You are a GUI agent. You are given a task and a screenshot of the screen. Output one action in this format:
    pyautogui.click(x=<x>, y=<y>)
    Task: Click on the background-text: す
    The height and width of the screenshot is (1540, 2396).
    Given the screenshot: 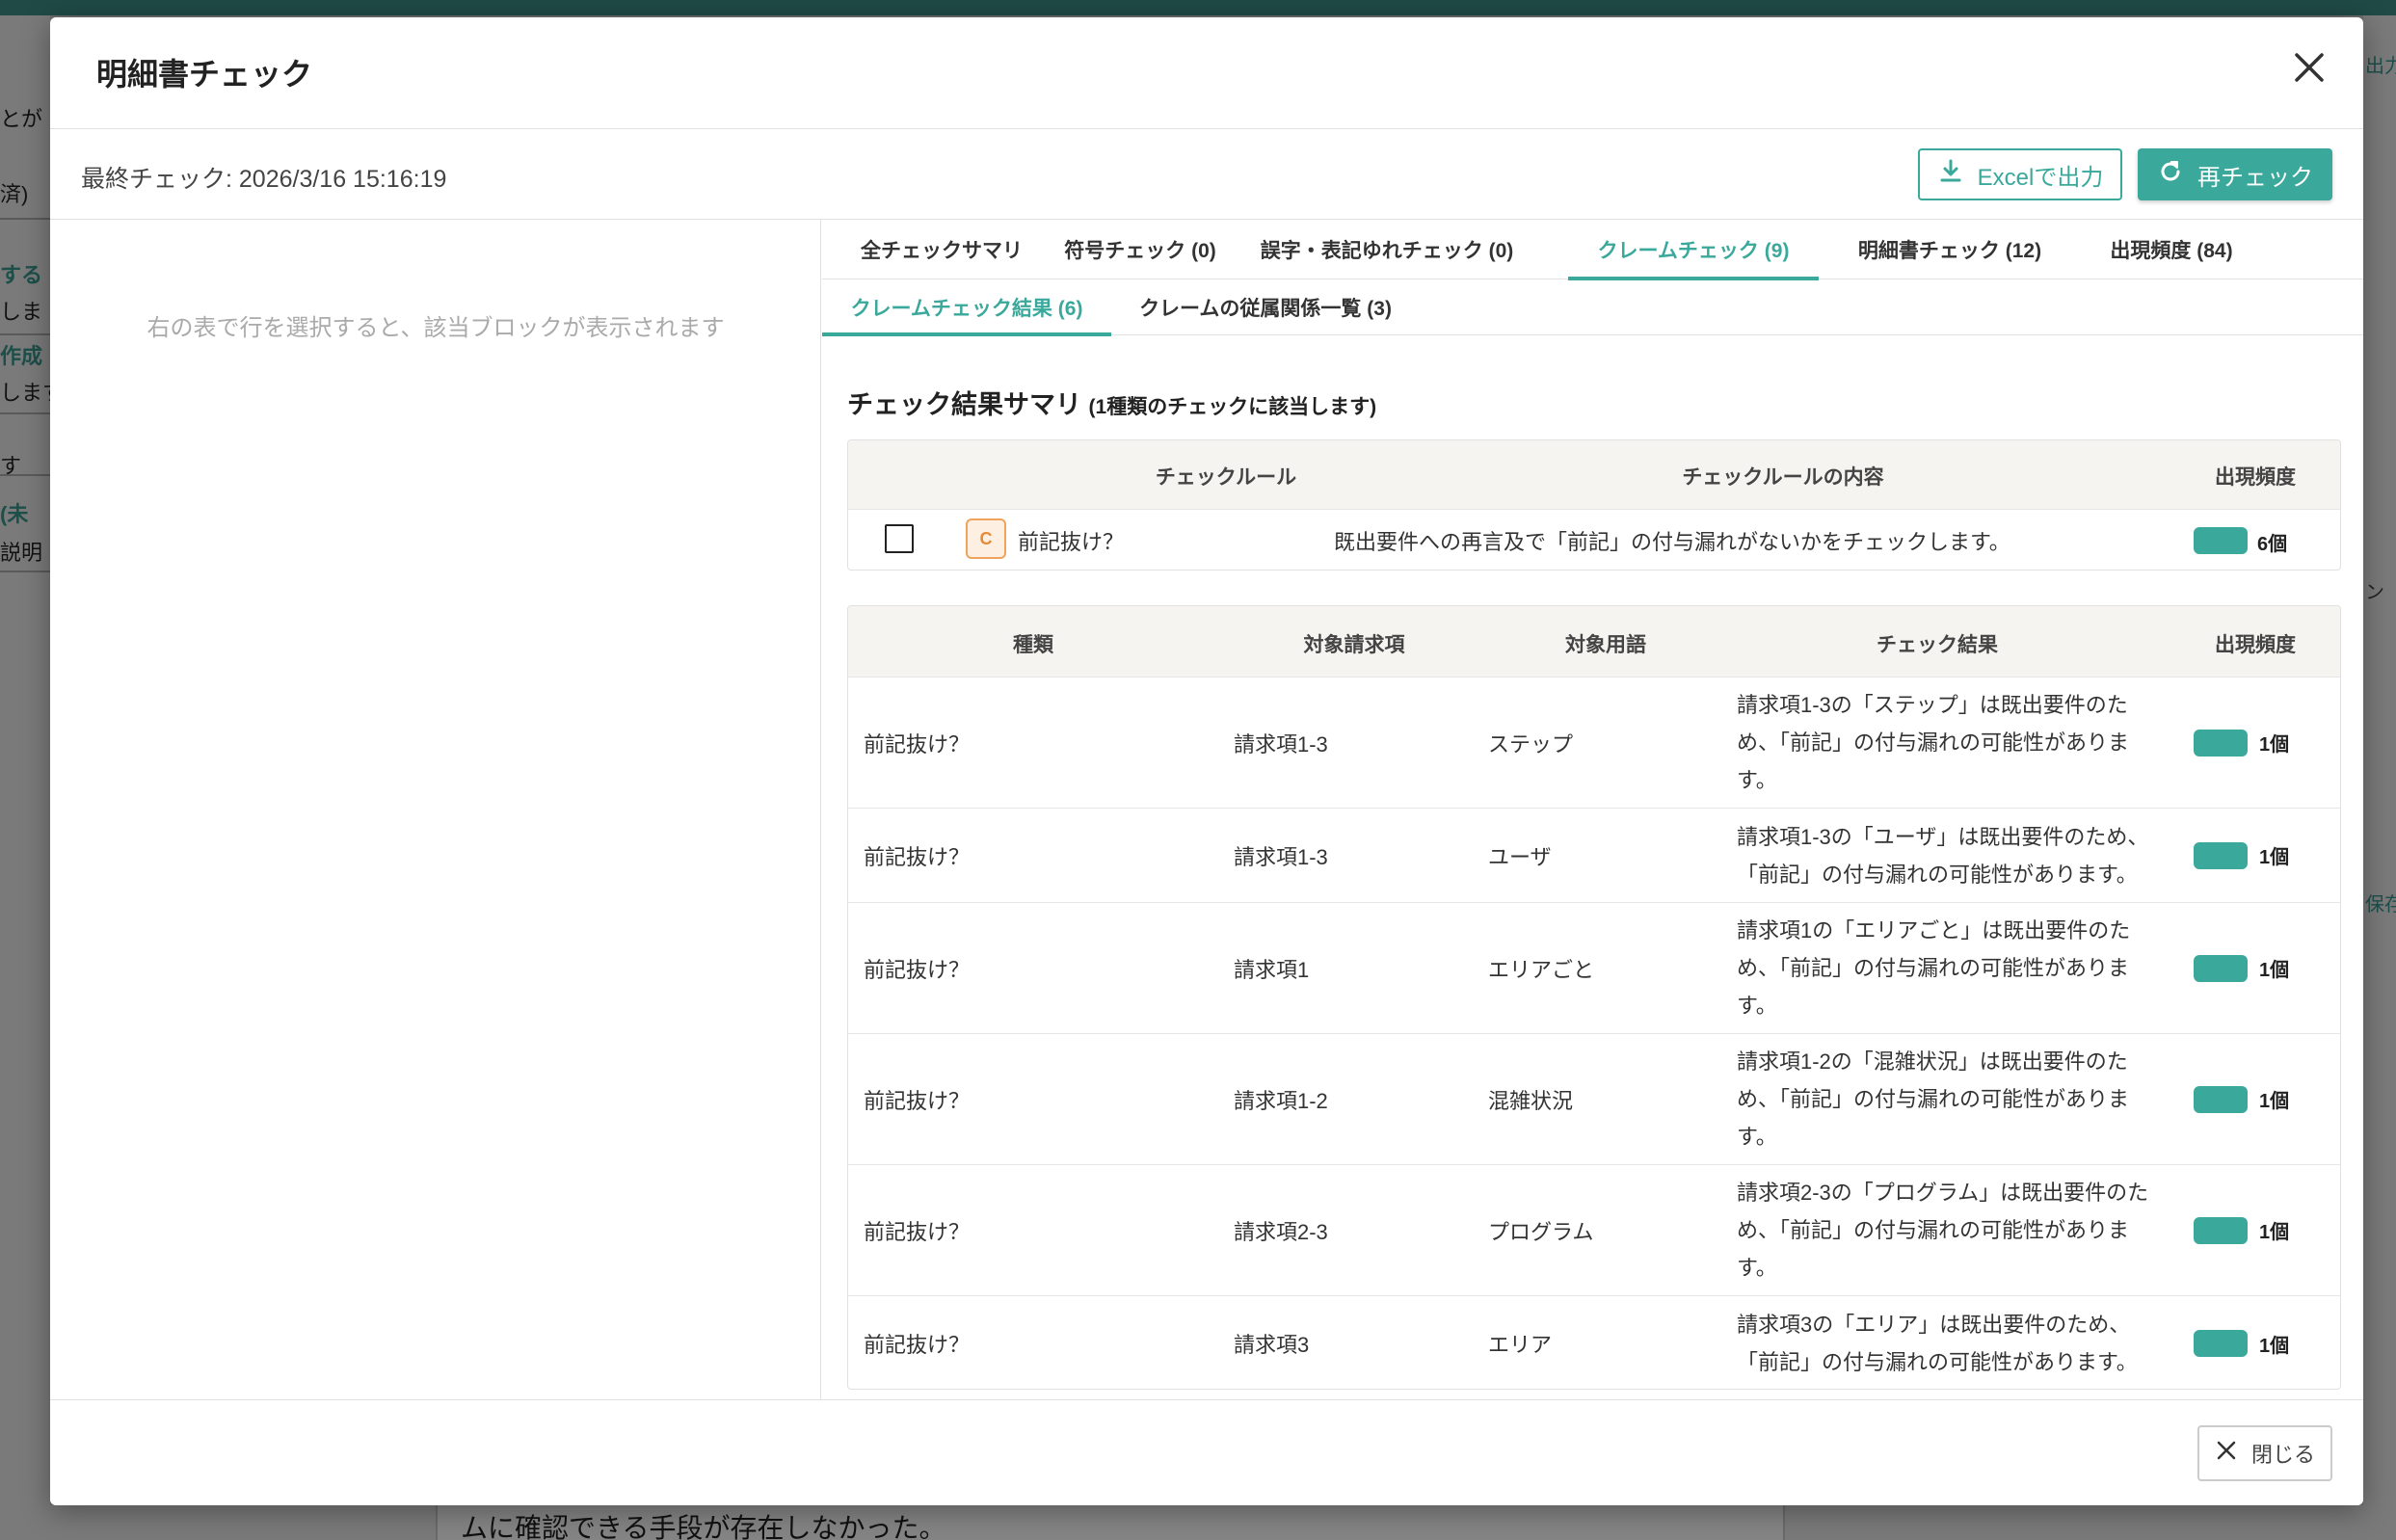 What is the action you would take?
    pyautogui.click(x=11, y=466)
    